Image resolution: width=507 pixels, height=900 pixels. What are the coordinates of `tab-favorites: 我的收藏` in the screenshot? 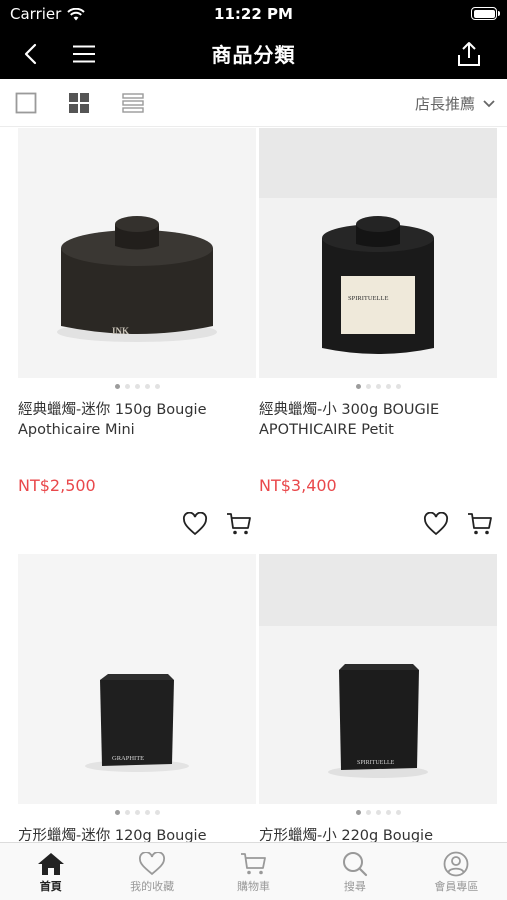 It's located at (151, 871).